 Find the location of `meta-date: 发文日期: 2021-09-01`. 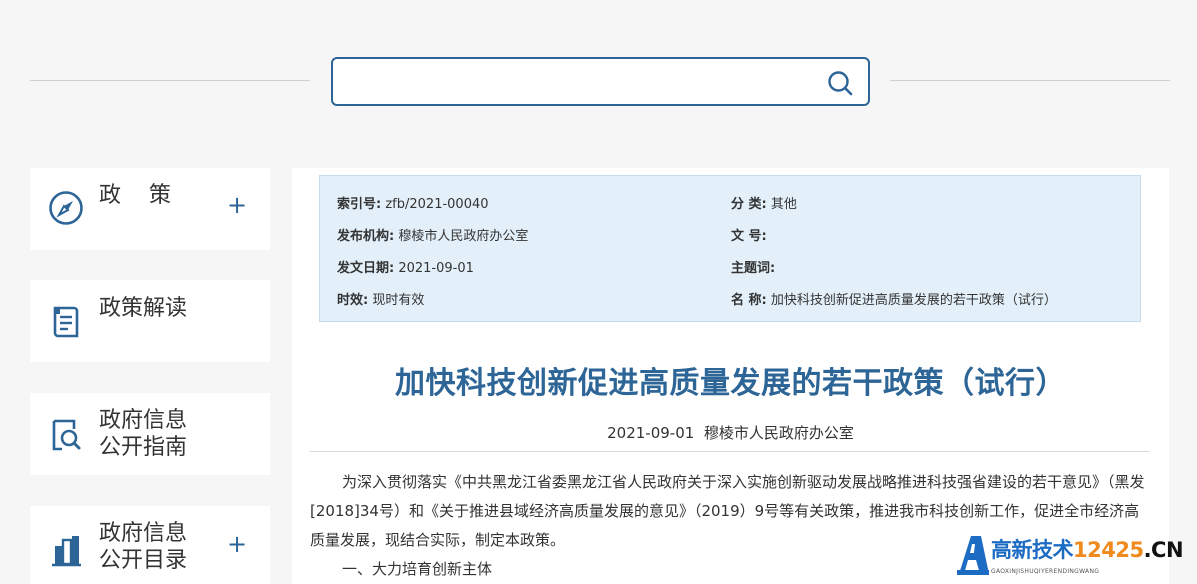

meta-date: 发文日期: 2021-09-01 is located at coordinates (405, 266).